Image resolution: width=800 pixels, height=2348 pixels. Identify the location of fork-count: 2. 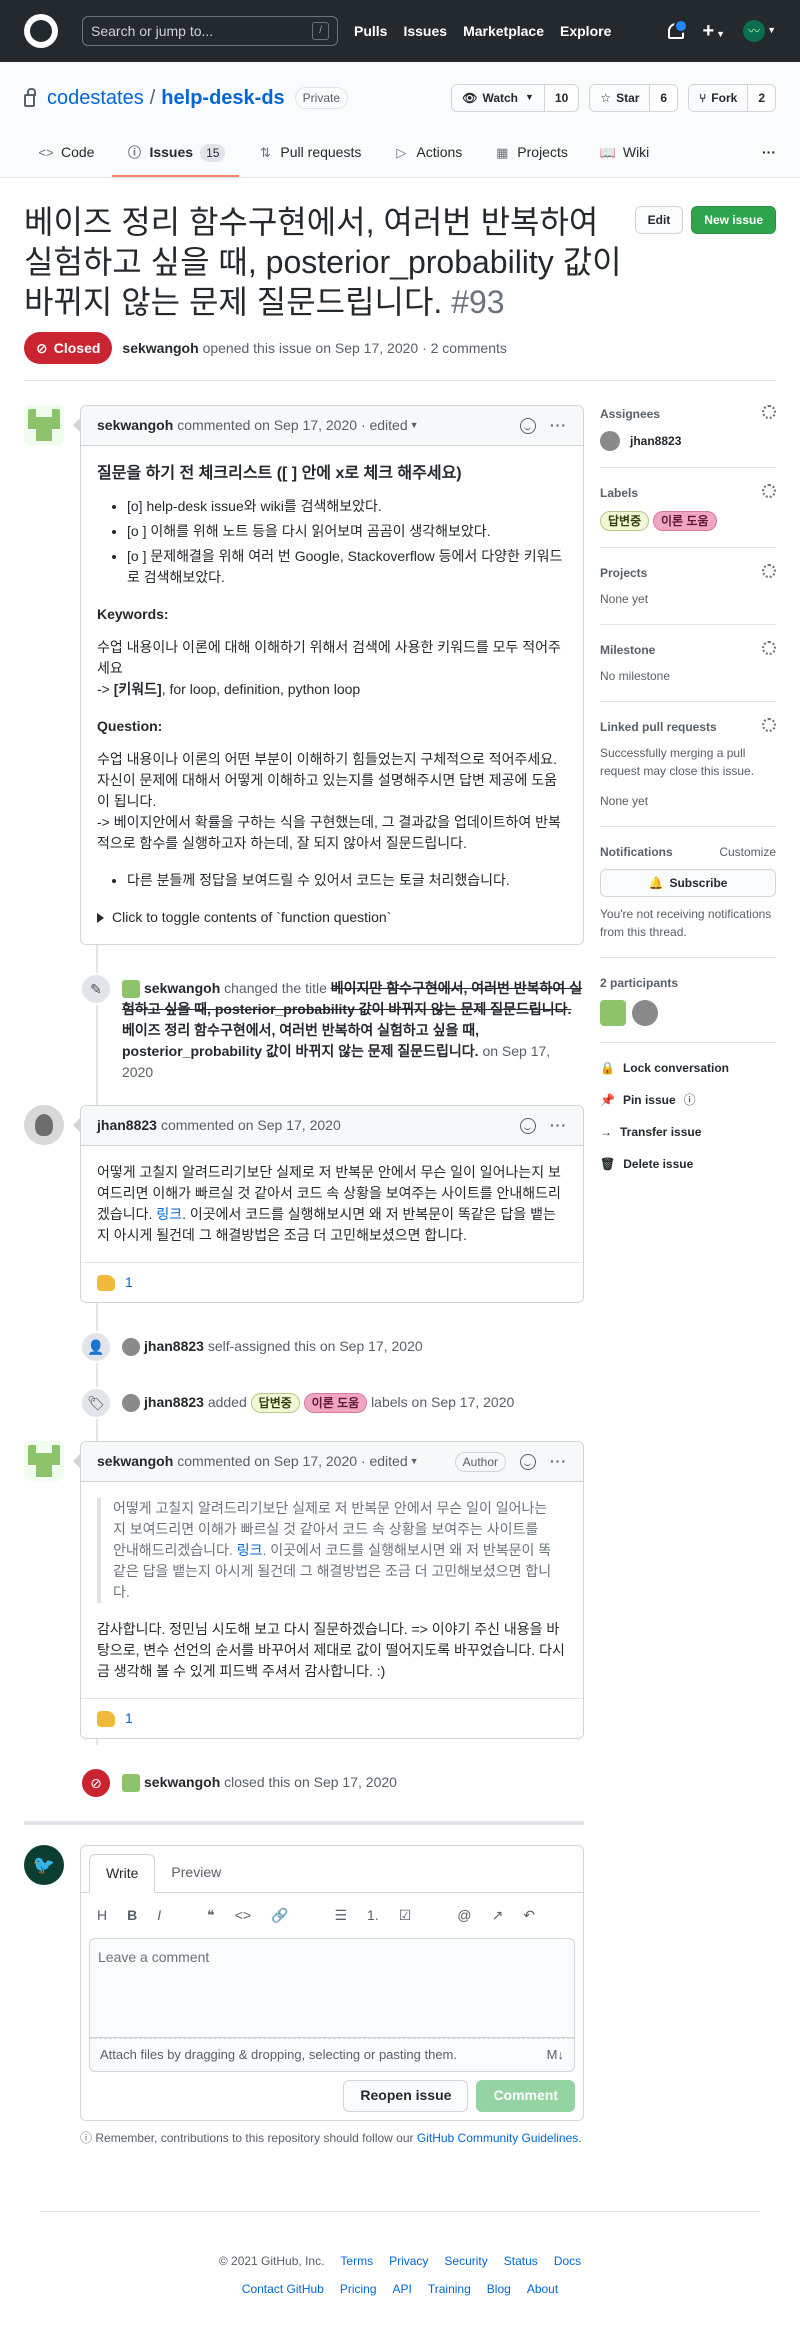
(761, 98).